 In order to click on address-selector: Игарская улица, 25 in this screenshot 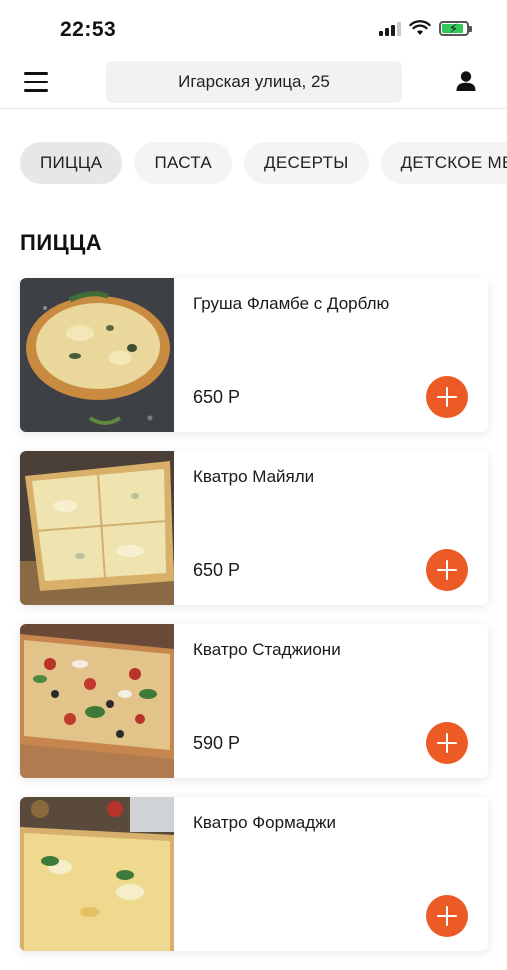, I will do `click(254, 82)`.